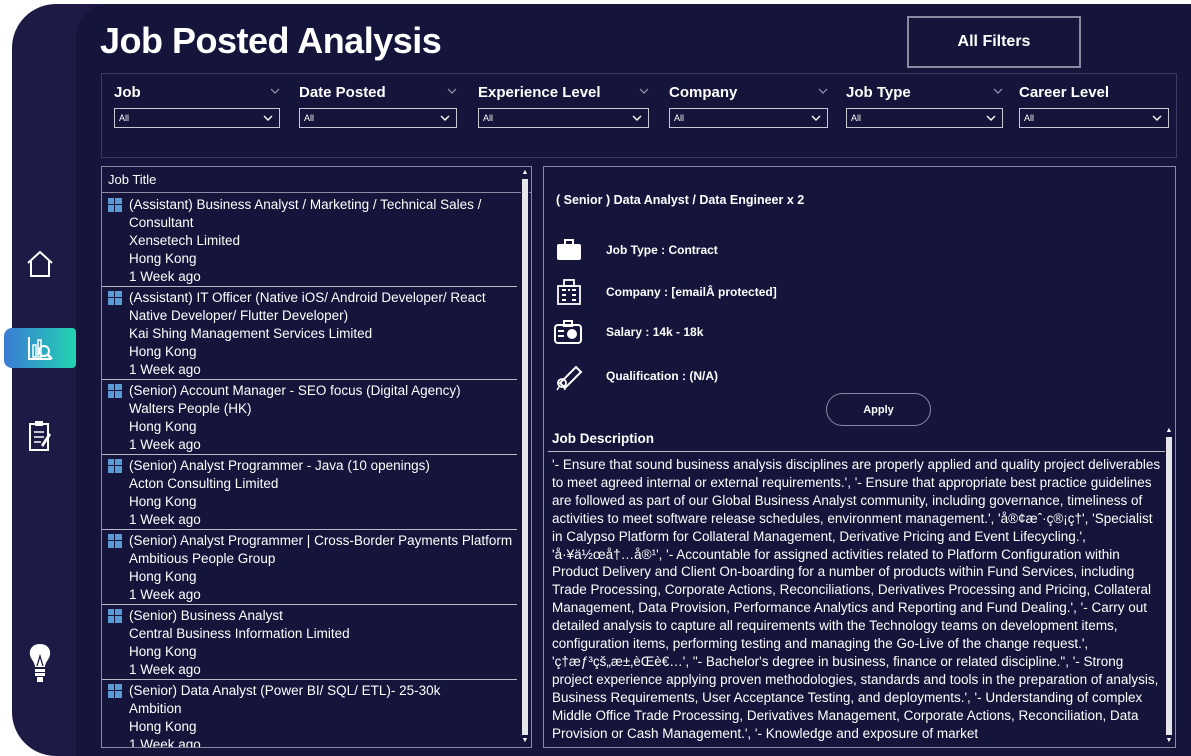 The width and height of the screenshot is (1191, 756). I want to click on job-info-text: Native Developer/ Flutter Developer), so click(239, 315).